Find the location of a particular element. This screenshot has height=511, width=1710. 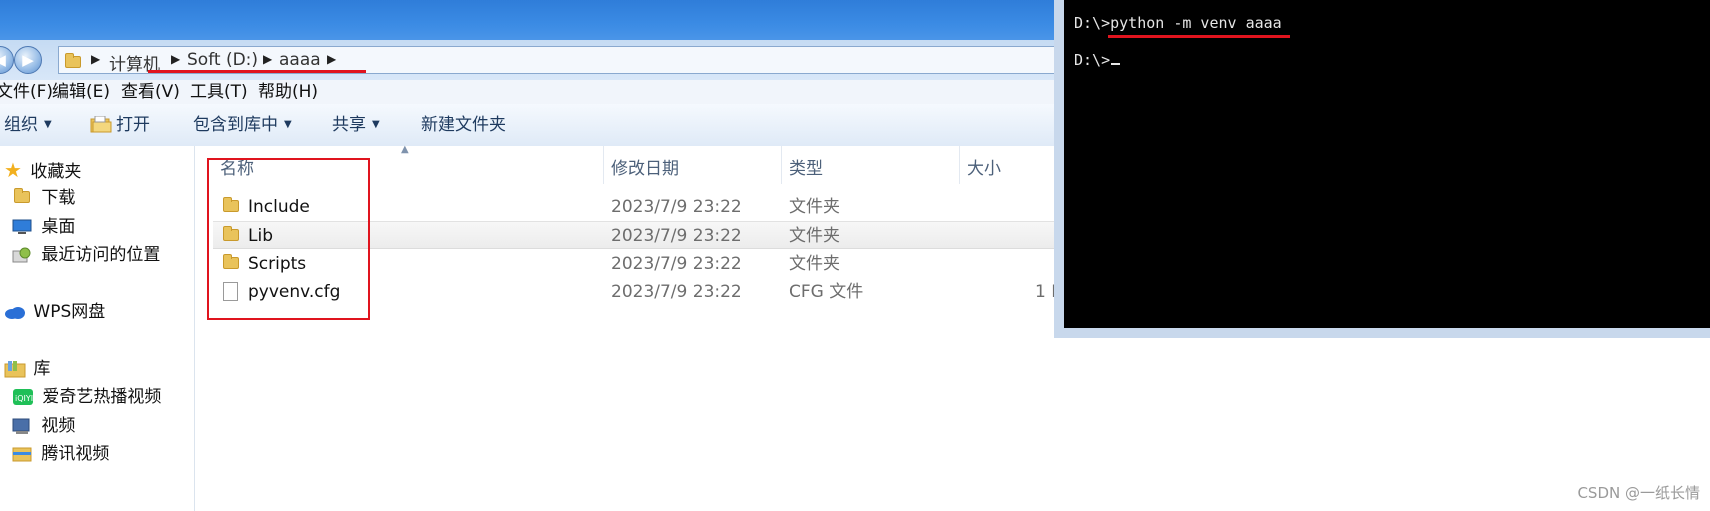

forward-button: ▶ is located at coordinates (28, 60).